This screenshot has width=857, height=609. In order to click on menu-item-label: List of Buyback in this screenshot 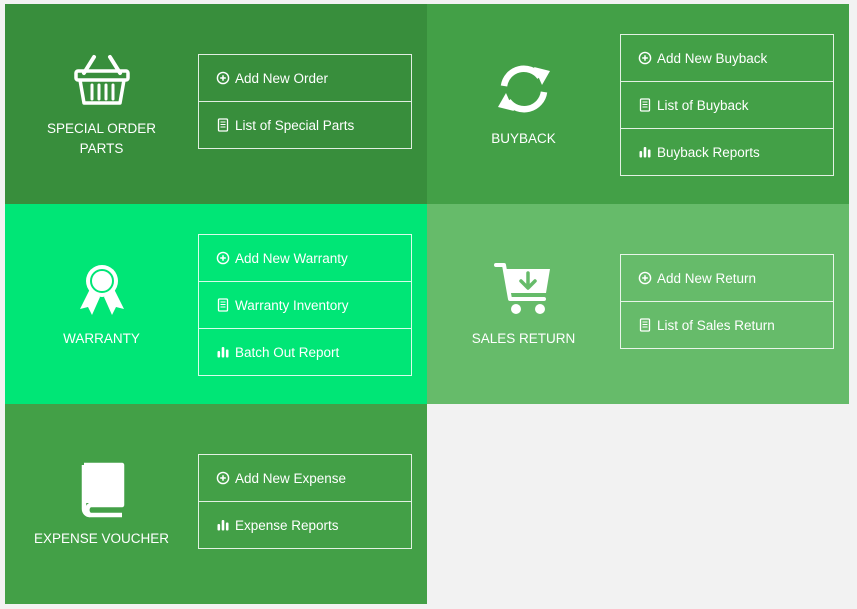, I will do `click(703, 105)`.